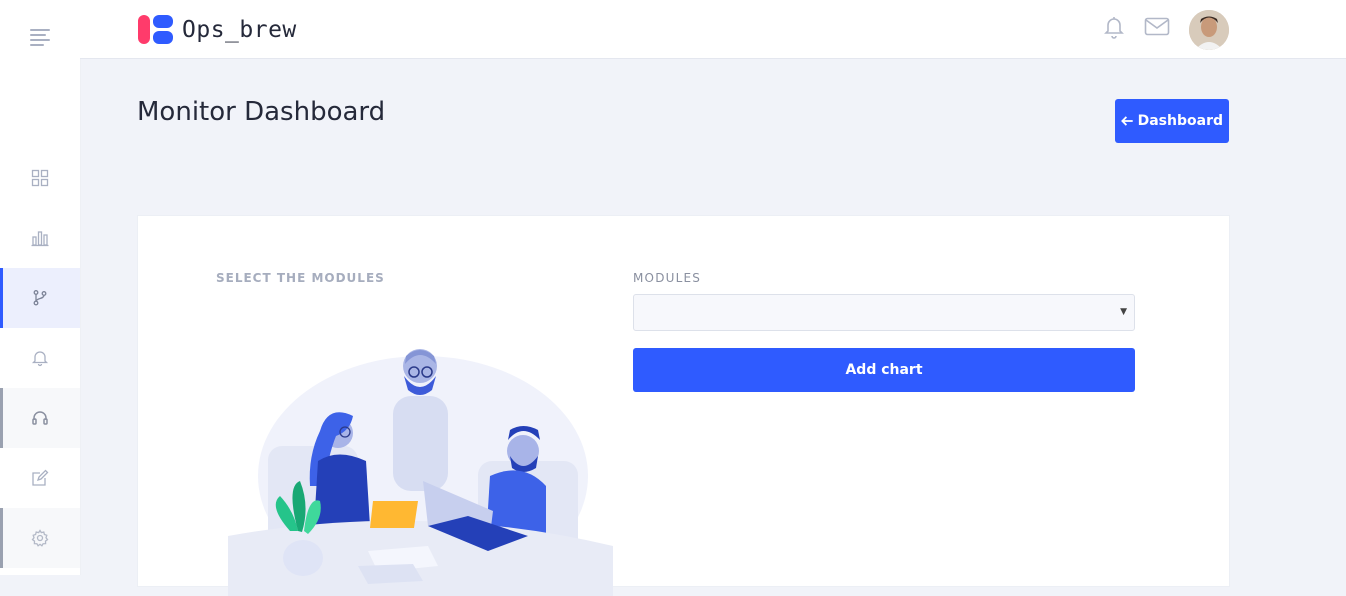  I want to click on menu-toggle-icon, so click(40, 38).